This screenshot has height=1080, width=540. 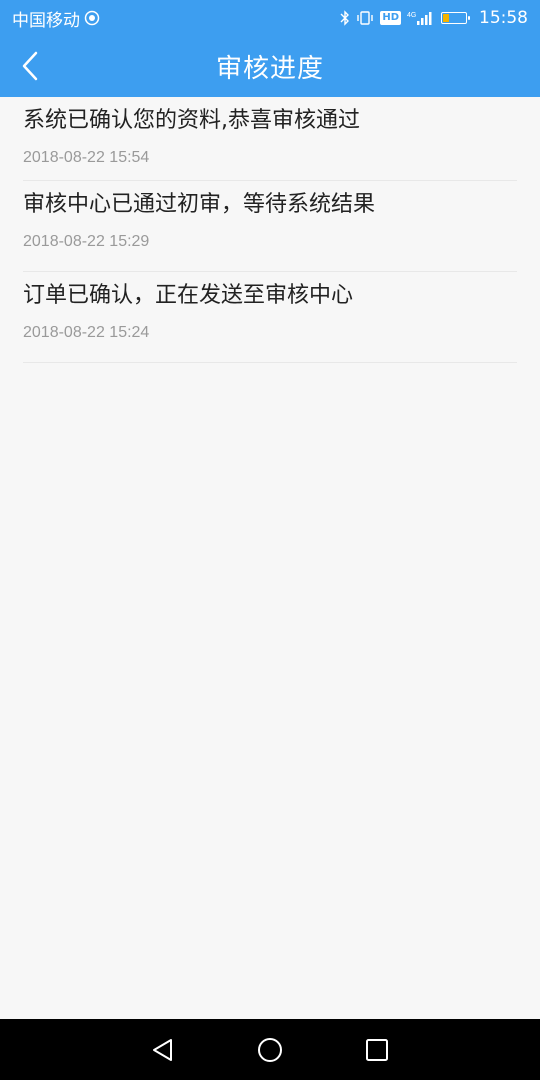 I want to click on list-item: 系统已确认您的资料,恭喜审核通过 2018-08-22 15:54, so click(x=270, y=139).